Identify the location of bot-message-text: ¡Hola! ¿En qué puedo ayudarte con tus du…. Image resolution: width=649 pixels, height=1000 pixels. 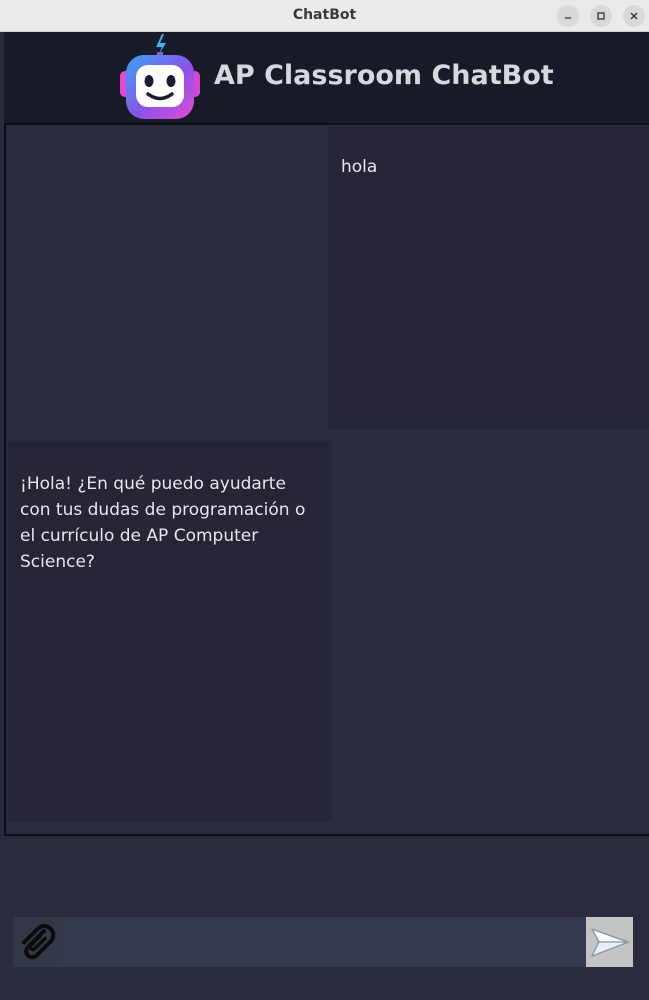
(163, 523).